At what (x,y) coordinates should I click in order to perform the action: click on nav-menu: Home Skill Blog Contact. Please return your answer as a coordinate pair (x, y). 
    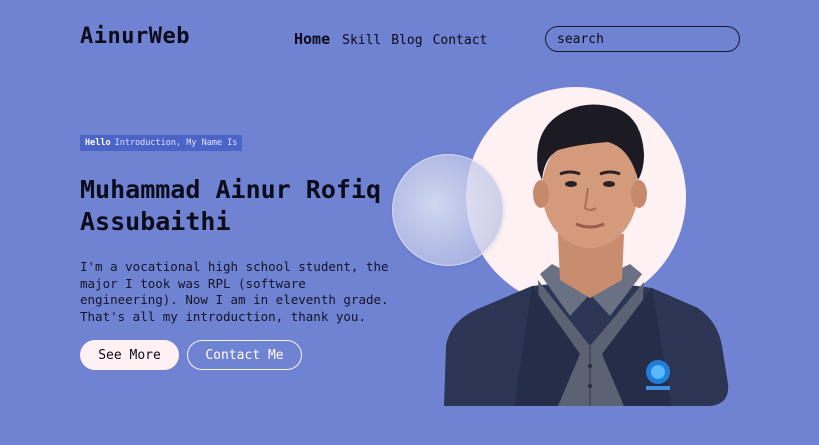
    Looking at the image, I should click on (390, 39).